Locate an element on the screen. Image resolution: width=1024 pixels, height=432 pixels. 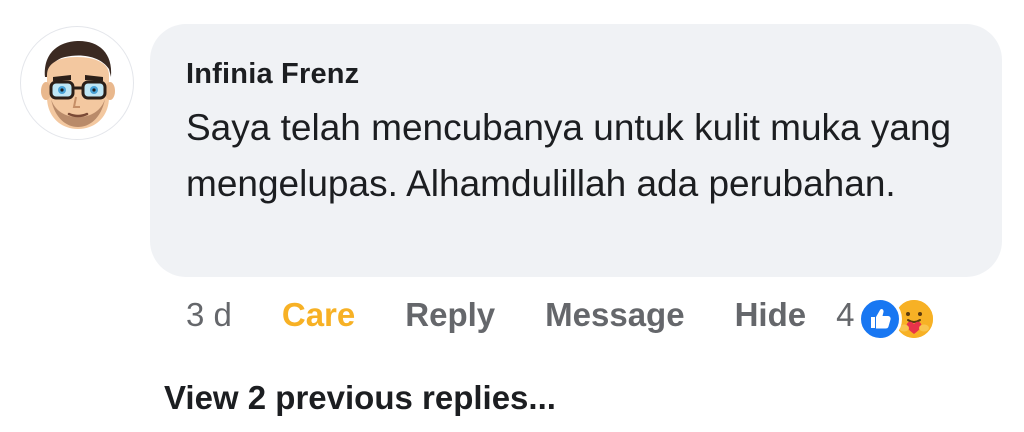
reaction-icons is located at coordinates (897, 317).